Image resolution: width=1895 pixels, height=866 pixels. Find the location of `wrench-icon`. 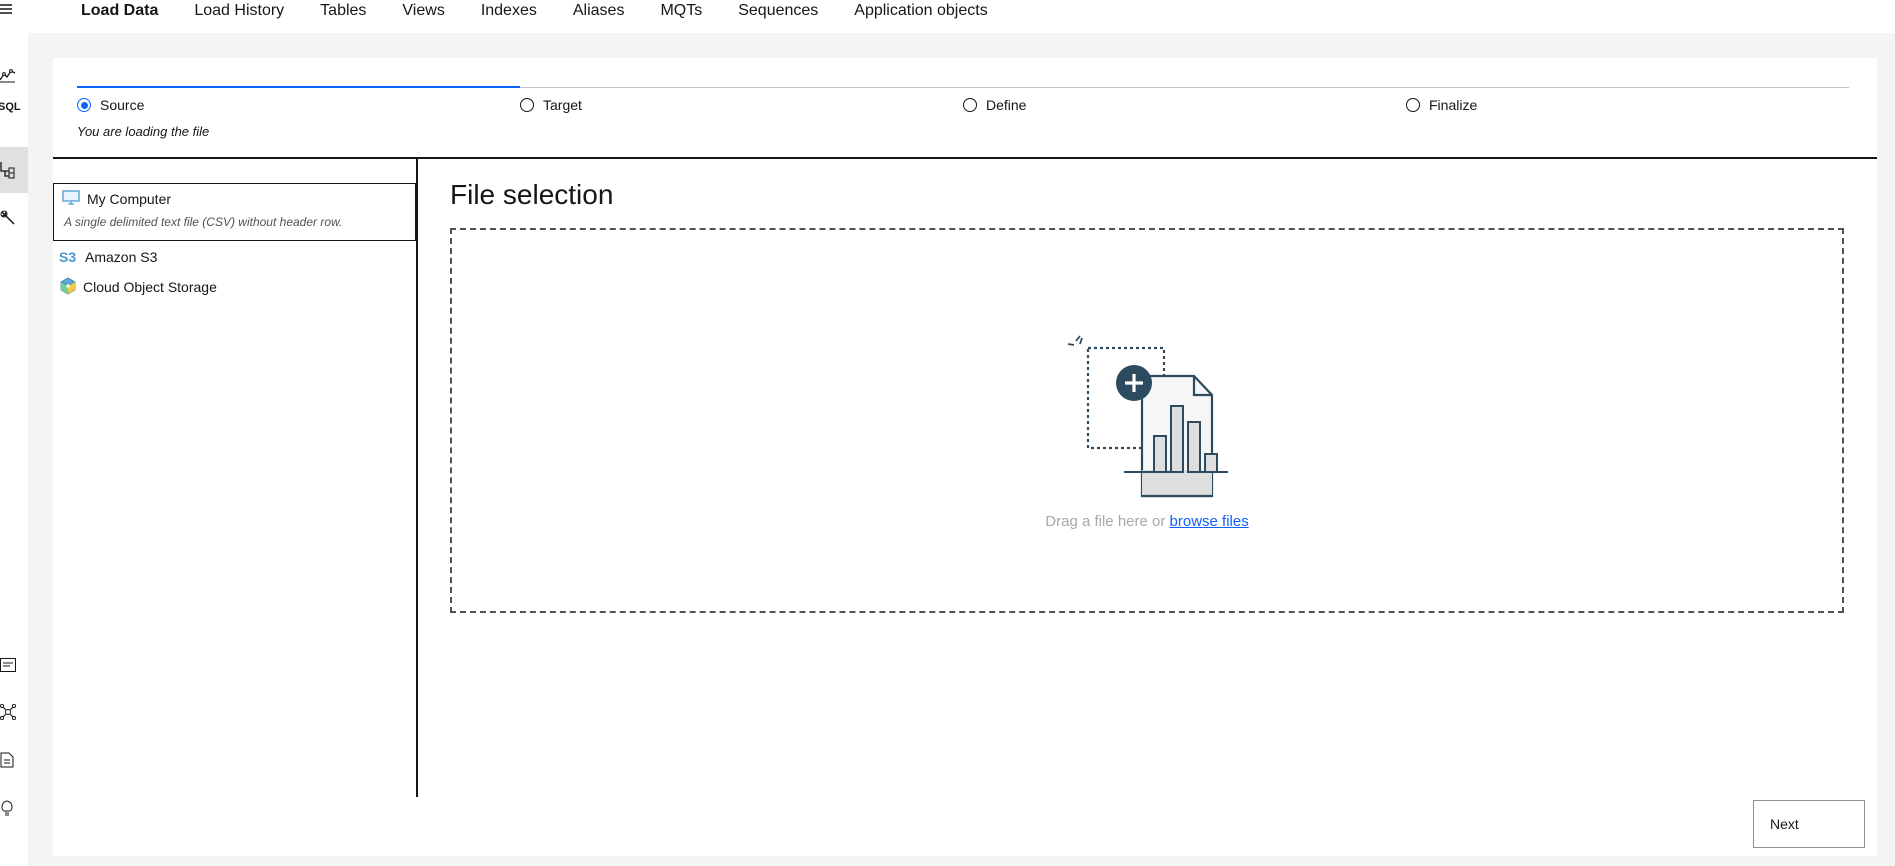

wrench-icon is located at coordinates (14, 218).